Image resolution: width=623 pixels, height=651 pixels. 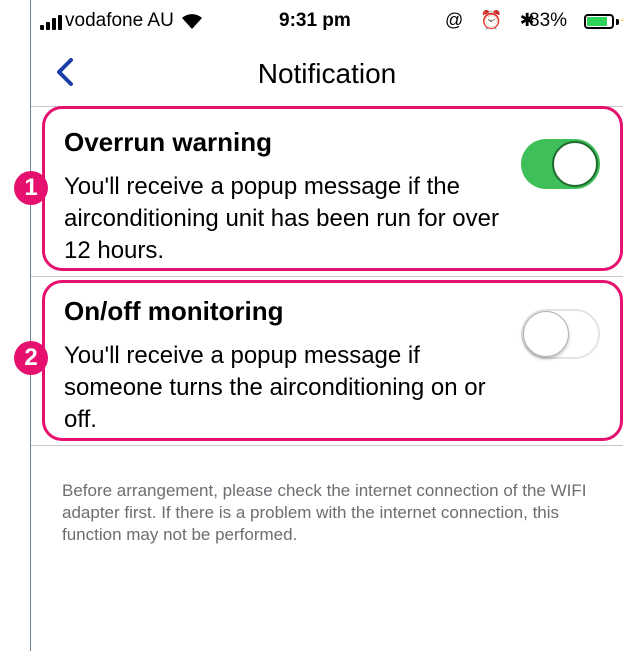 I want to click on page-title: Notification, so click(x=327, y=73).